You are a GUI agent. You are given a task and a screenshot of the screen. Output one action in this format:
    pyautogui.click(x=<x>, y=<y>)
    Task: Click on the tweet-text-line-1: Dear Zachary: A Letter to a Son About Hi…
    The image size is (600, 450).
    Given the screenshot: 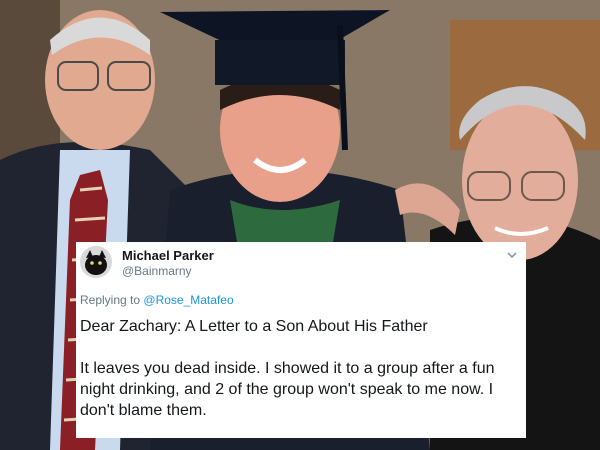 What is the action you would take?
    pyautogui.click(x=254, y=326)
    